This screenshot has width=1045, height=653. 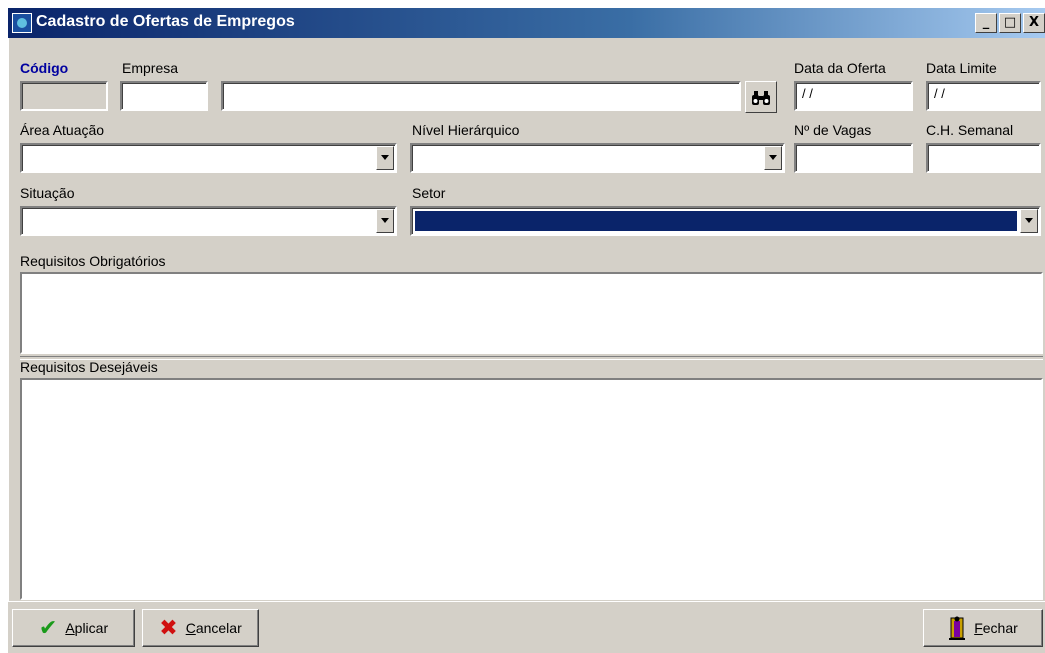 I want to click on setor-label: Setor, so click(x=429, y=193).